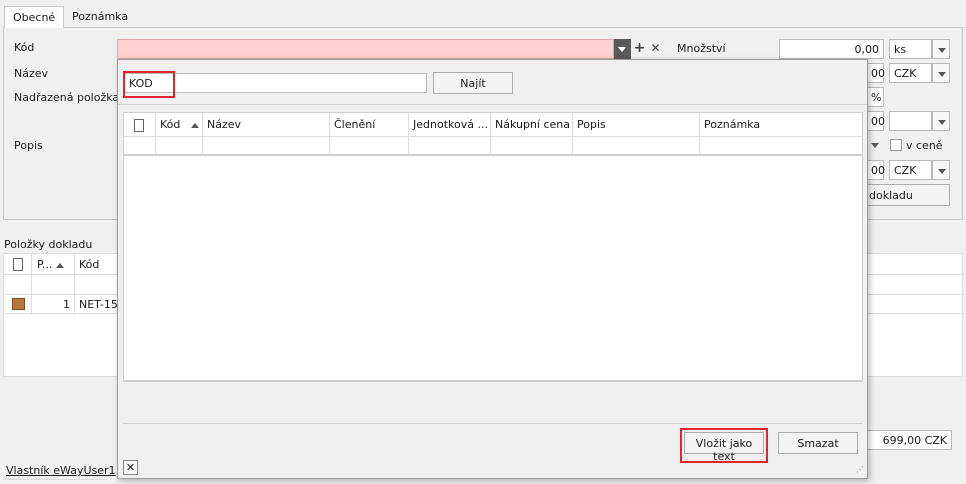 This screenshot has width=966, height=484. Describe the element at coordinates (818, 443) in the screenshot. I see `delete-button: Smazat` at that location.